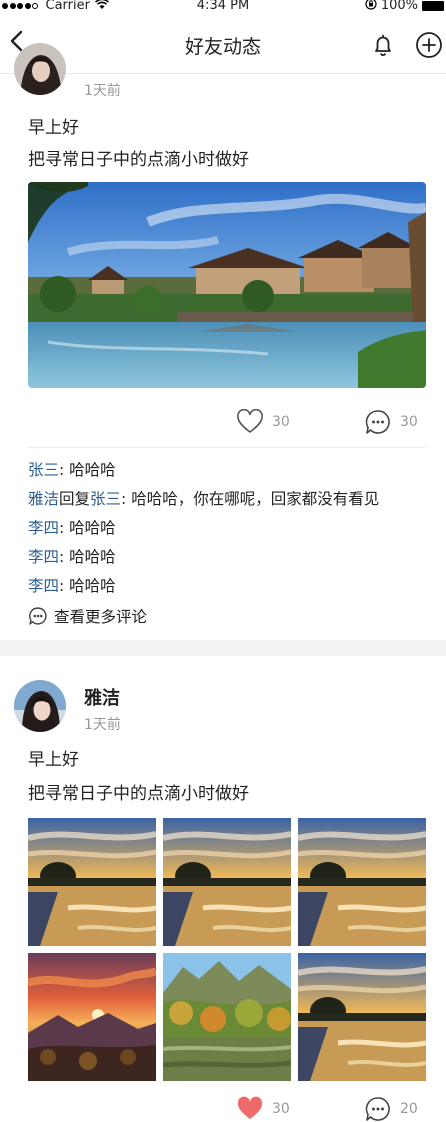 This screenshot has width=446, height=1122. Describe the element at coordinates (227, 447) in the screenshot. I see `divider` at that location.